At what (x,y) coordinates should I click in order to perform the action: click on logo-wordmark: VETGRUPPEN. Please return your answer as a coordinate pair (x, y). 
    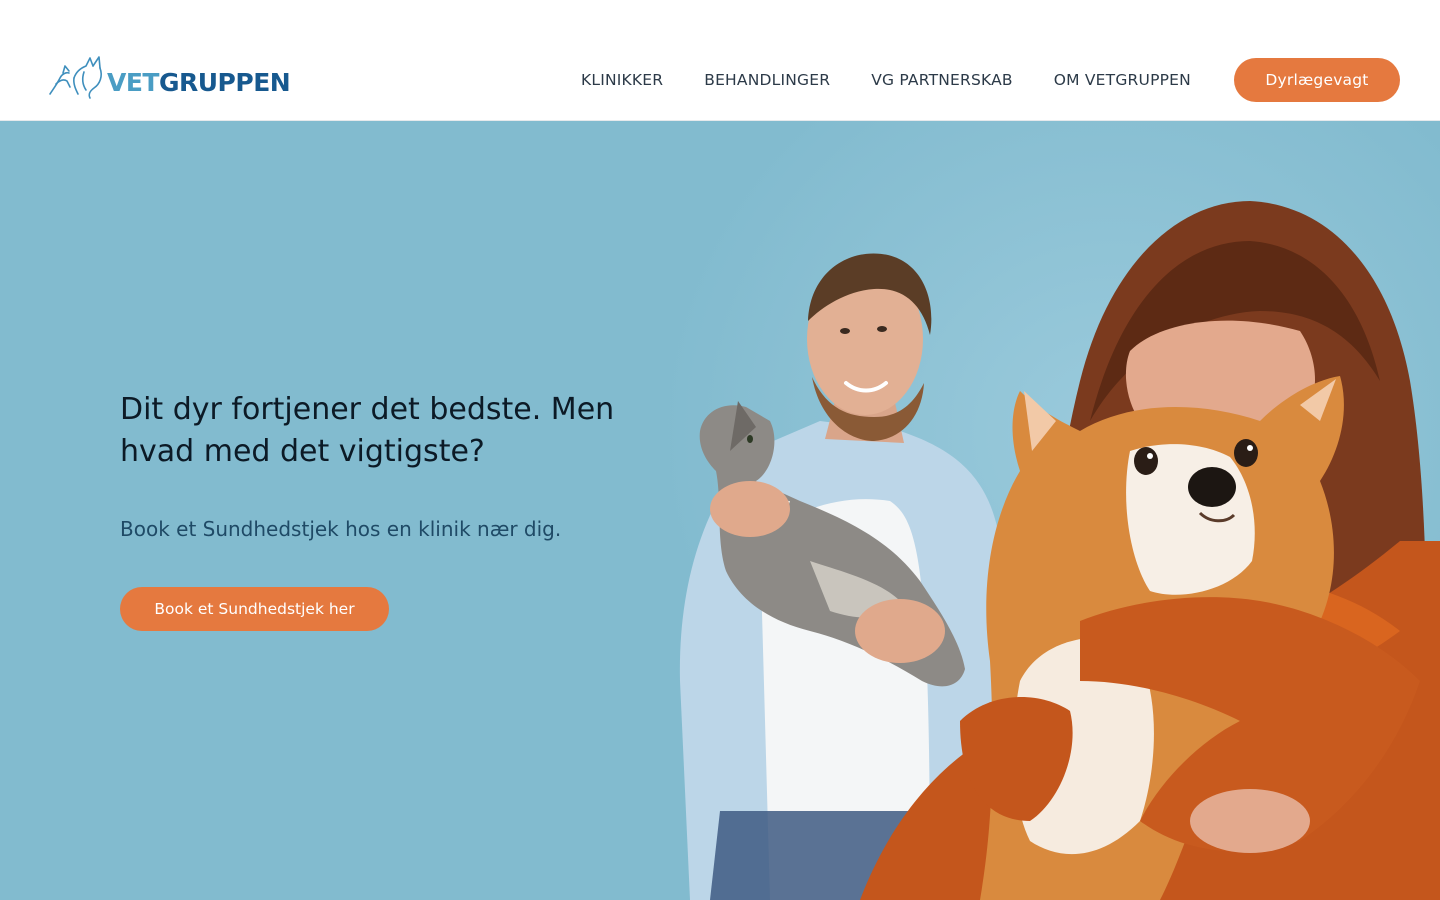
    Looking at the image, I should click on (199, 82).